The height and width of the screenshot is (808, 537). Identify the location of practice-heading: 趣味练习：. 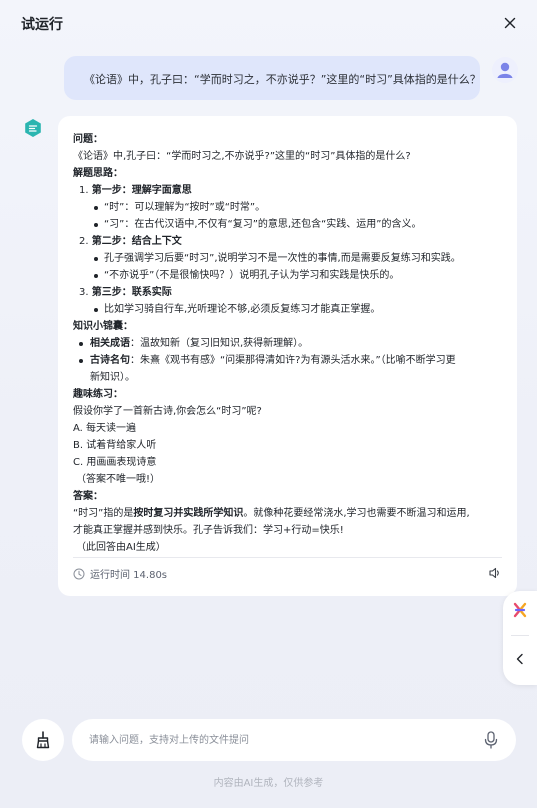
(98, 394).